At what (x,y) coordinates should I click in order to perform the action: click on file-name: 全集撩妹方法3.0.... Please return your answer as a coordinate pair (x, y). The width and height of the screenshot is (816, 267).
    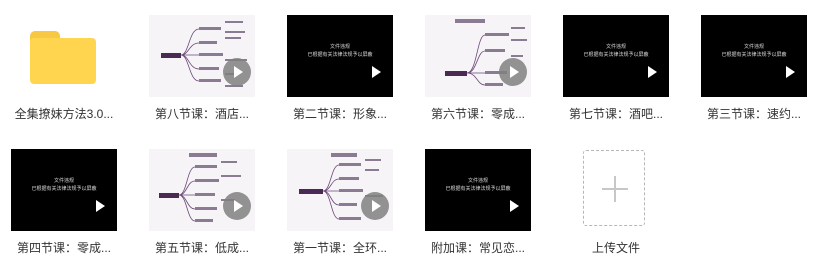
    Looking at the image, I should click on (64, 114).